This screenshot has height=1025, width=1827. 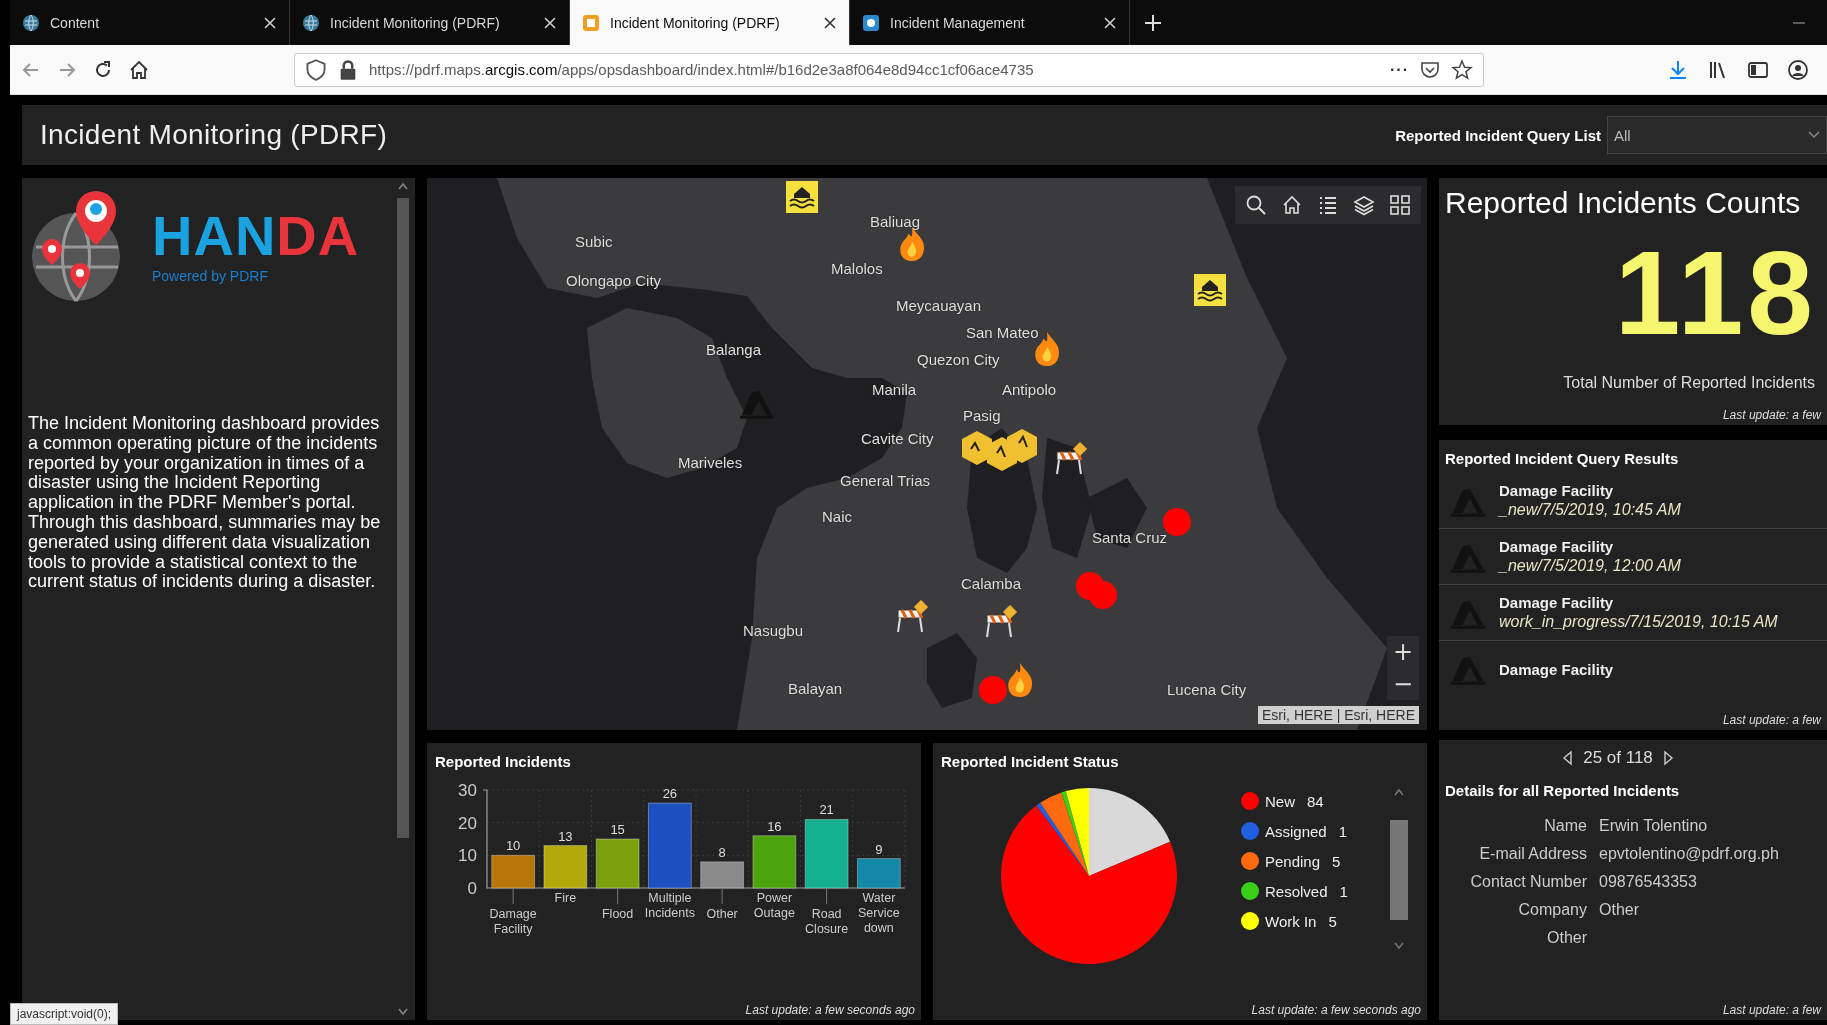 I want to click on place-label: Mariveles, so click(x=710, y=462).